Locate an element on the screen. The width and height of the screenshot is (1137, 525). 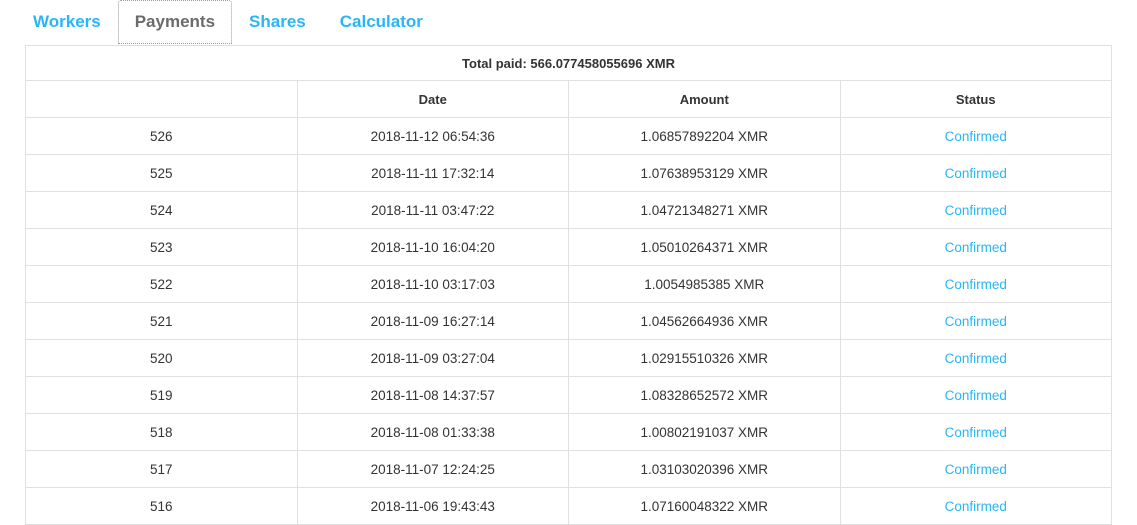
row-index-cell: 517 is located at coordinates (161, 469).